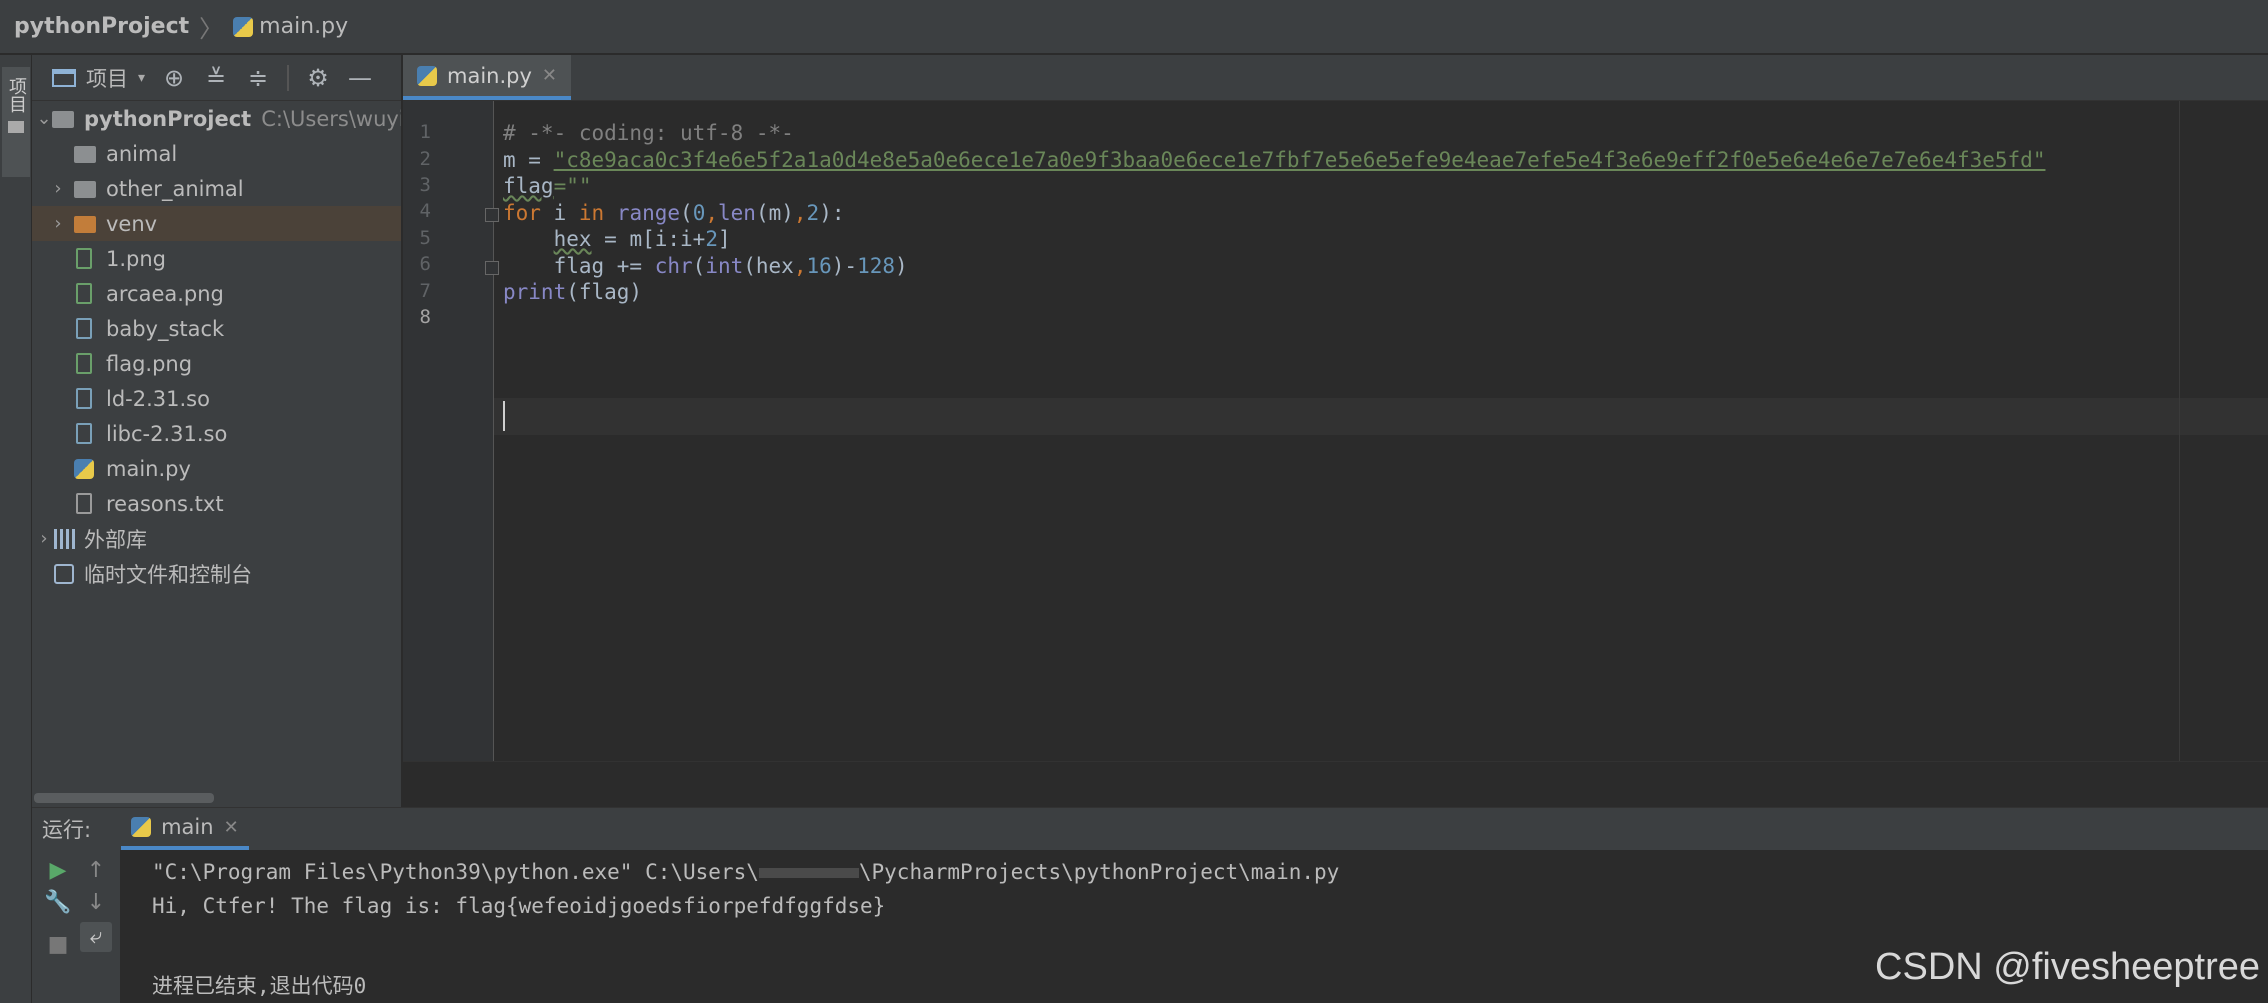 This screenshot has width=2268, height=1003. I want to click on hide-panel-icon: —, so click(360, 78).